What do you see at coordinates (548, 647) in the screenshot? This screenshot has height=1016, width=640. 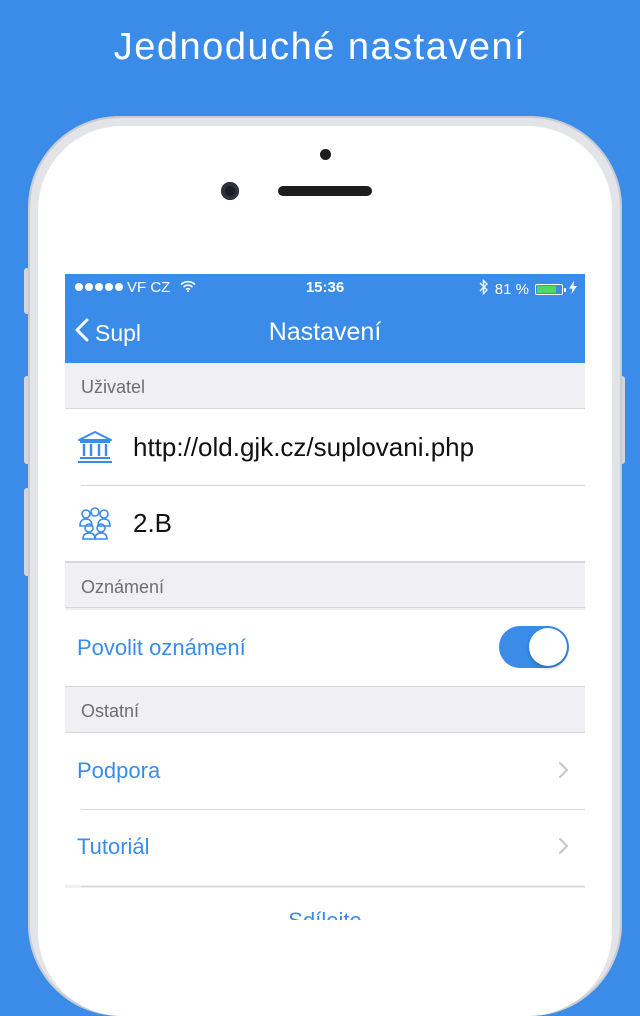 I see `switch-knob` at bounding box center [548, 647].